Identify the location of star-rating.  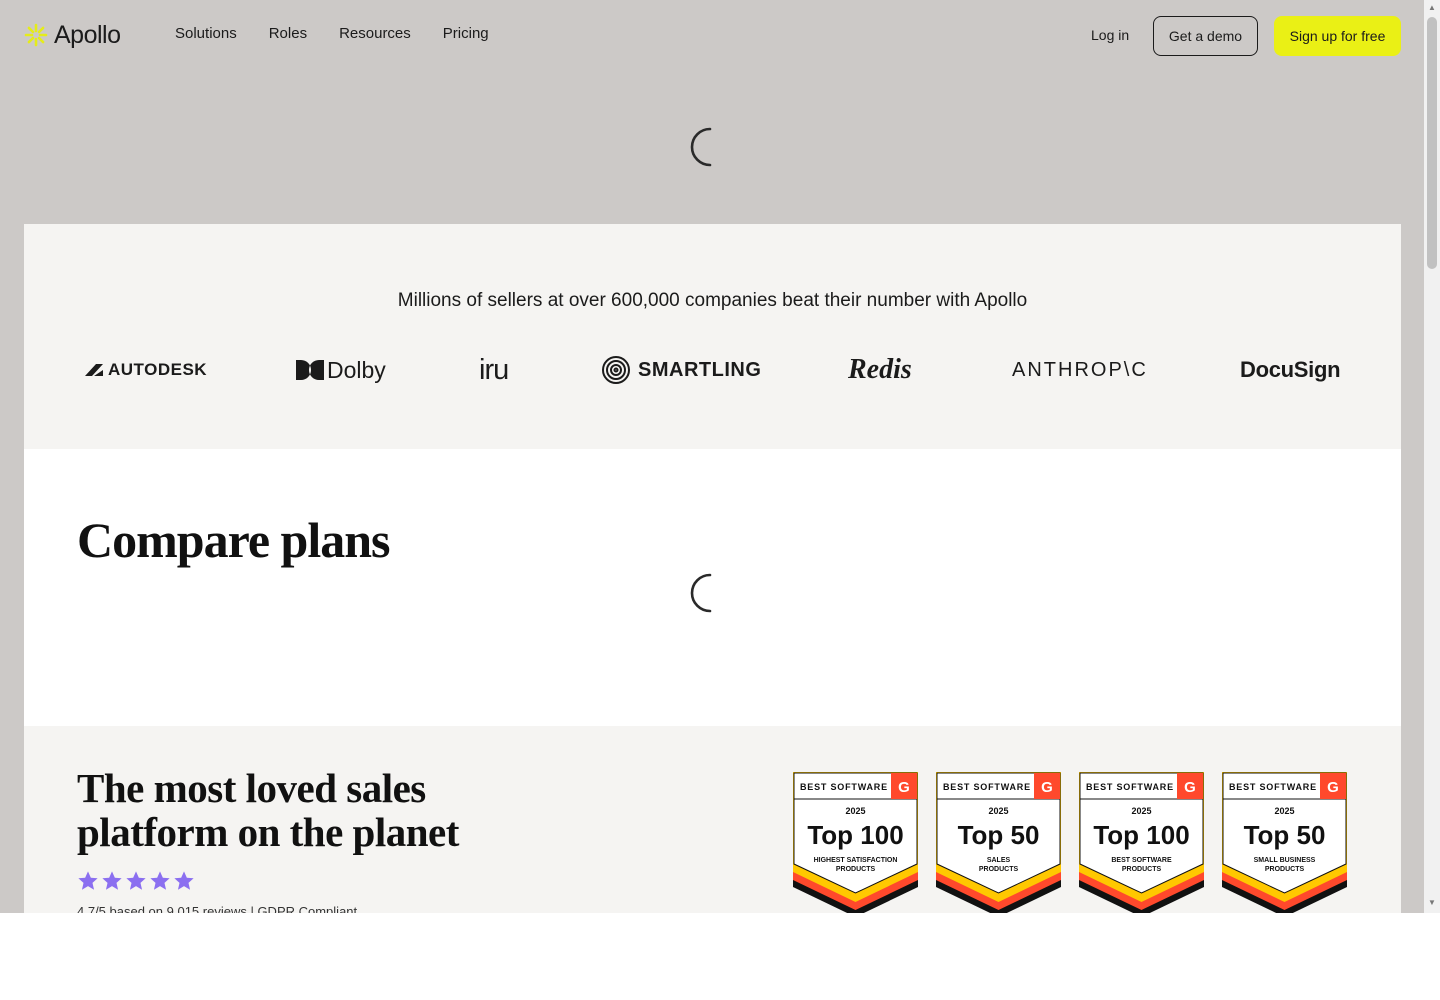
(136, 881).